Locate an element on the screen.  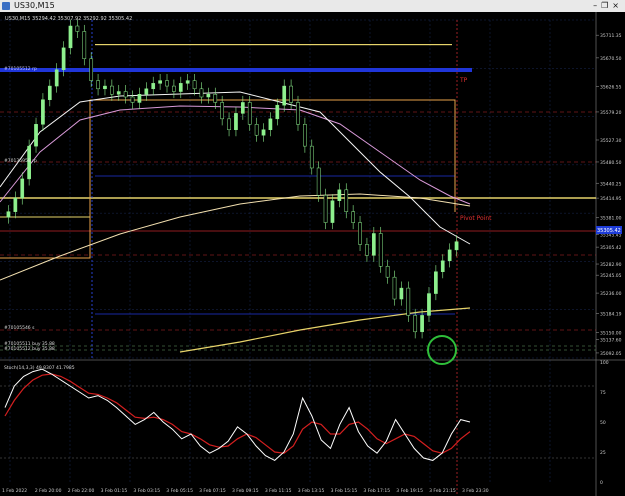
time-tick-label: 3 Feb 21:15 is located at coordinates (442, 491).